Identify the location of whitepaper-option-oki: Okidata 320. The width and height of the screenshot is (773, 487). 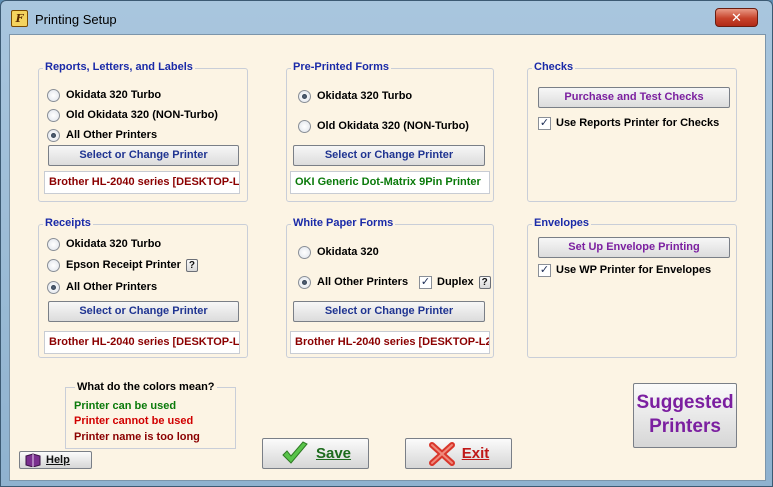
(338, 252).